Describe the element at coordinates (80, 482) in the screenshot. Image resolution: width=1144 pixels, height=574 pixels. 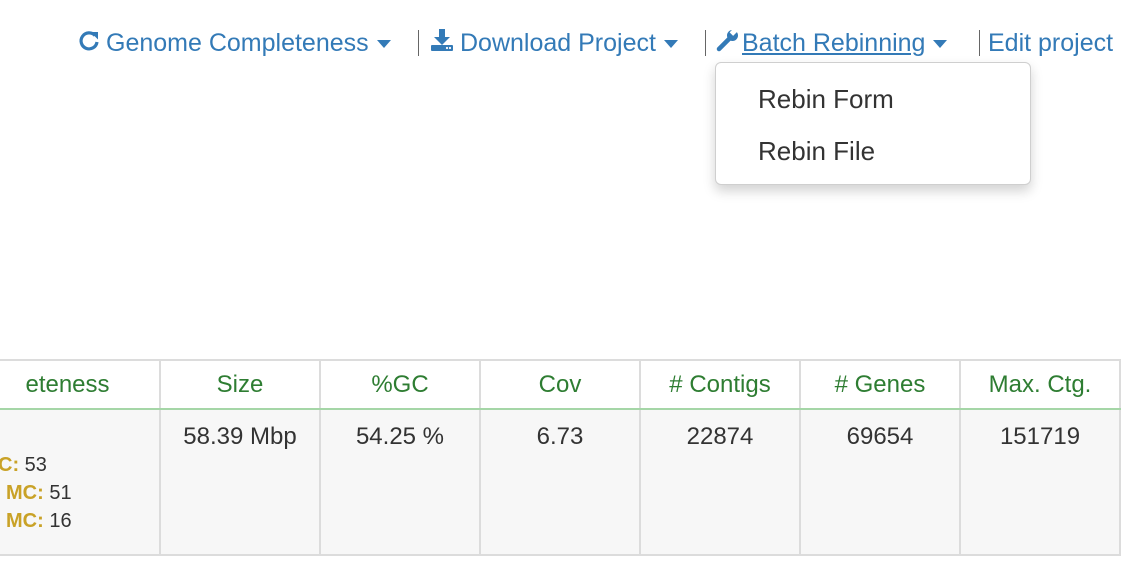
I see `completeness-cell: C: 53 MC: 51 MC: 16` at that location.